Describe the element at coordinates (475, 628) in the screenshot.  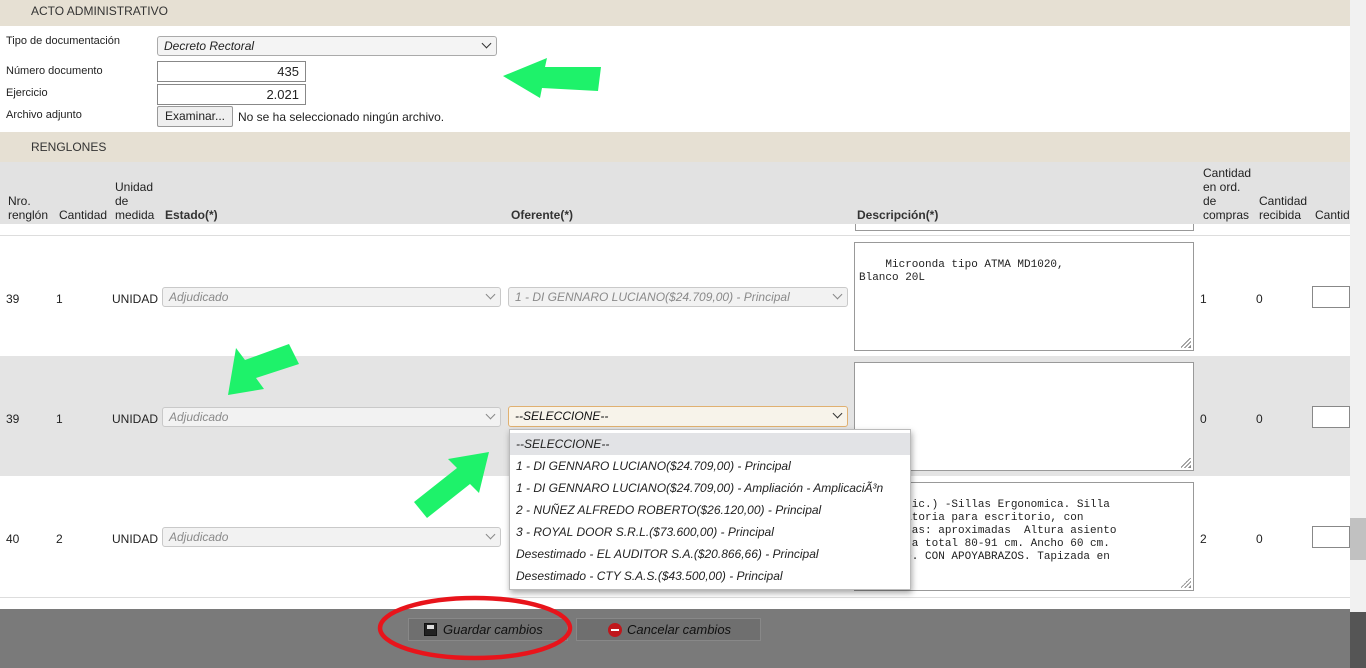
I see `red-circle-icon` at that location.